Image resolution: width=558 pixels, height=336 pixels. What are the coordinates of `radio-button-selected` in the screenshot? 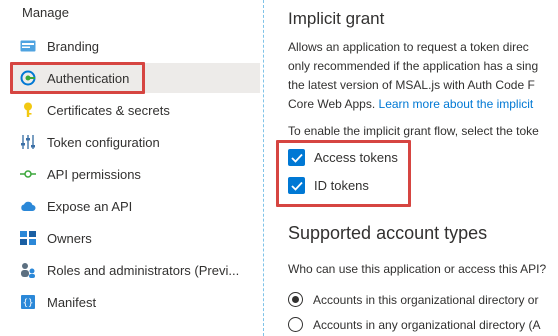 It's located at (295, 299).